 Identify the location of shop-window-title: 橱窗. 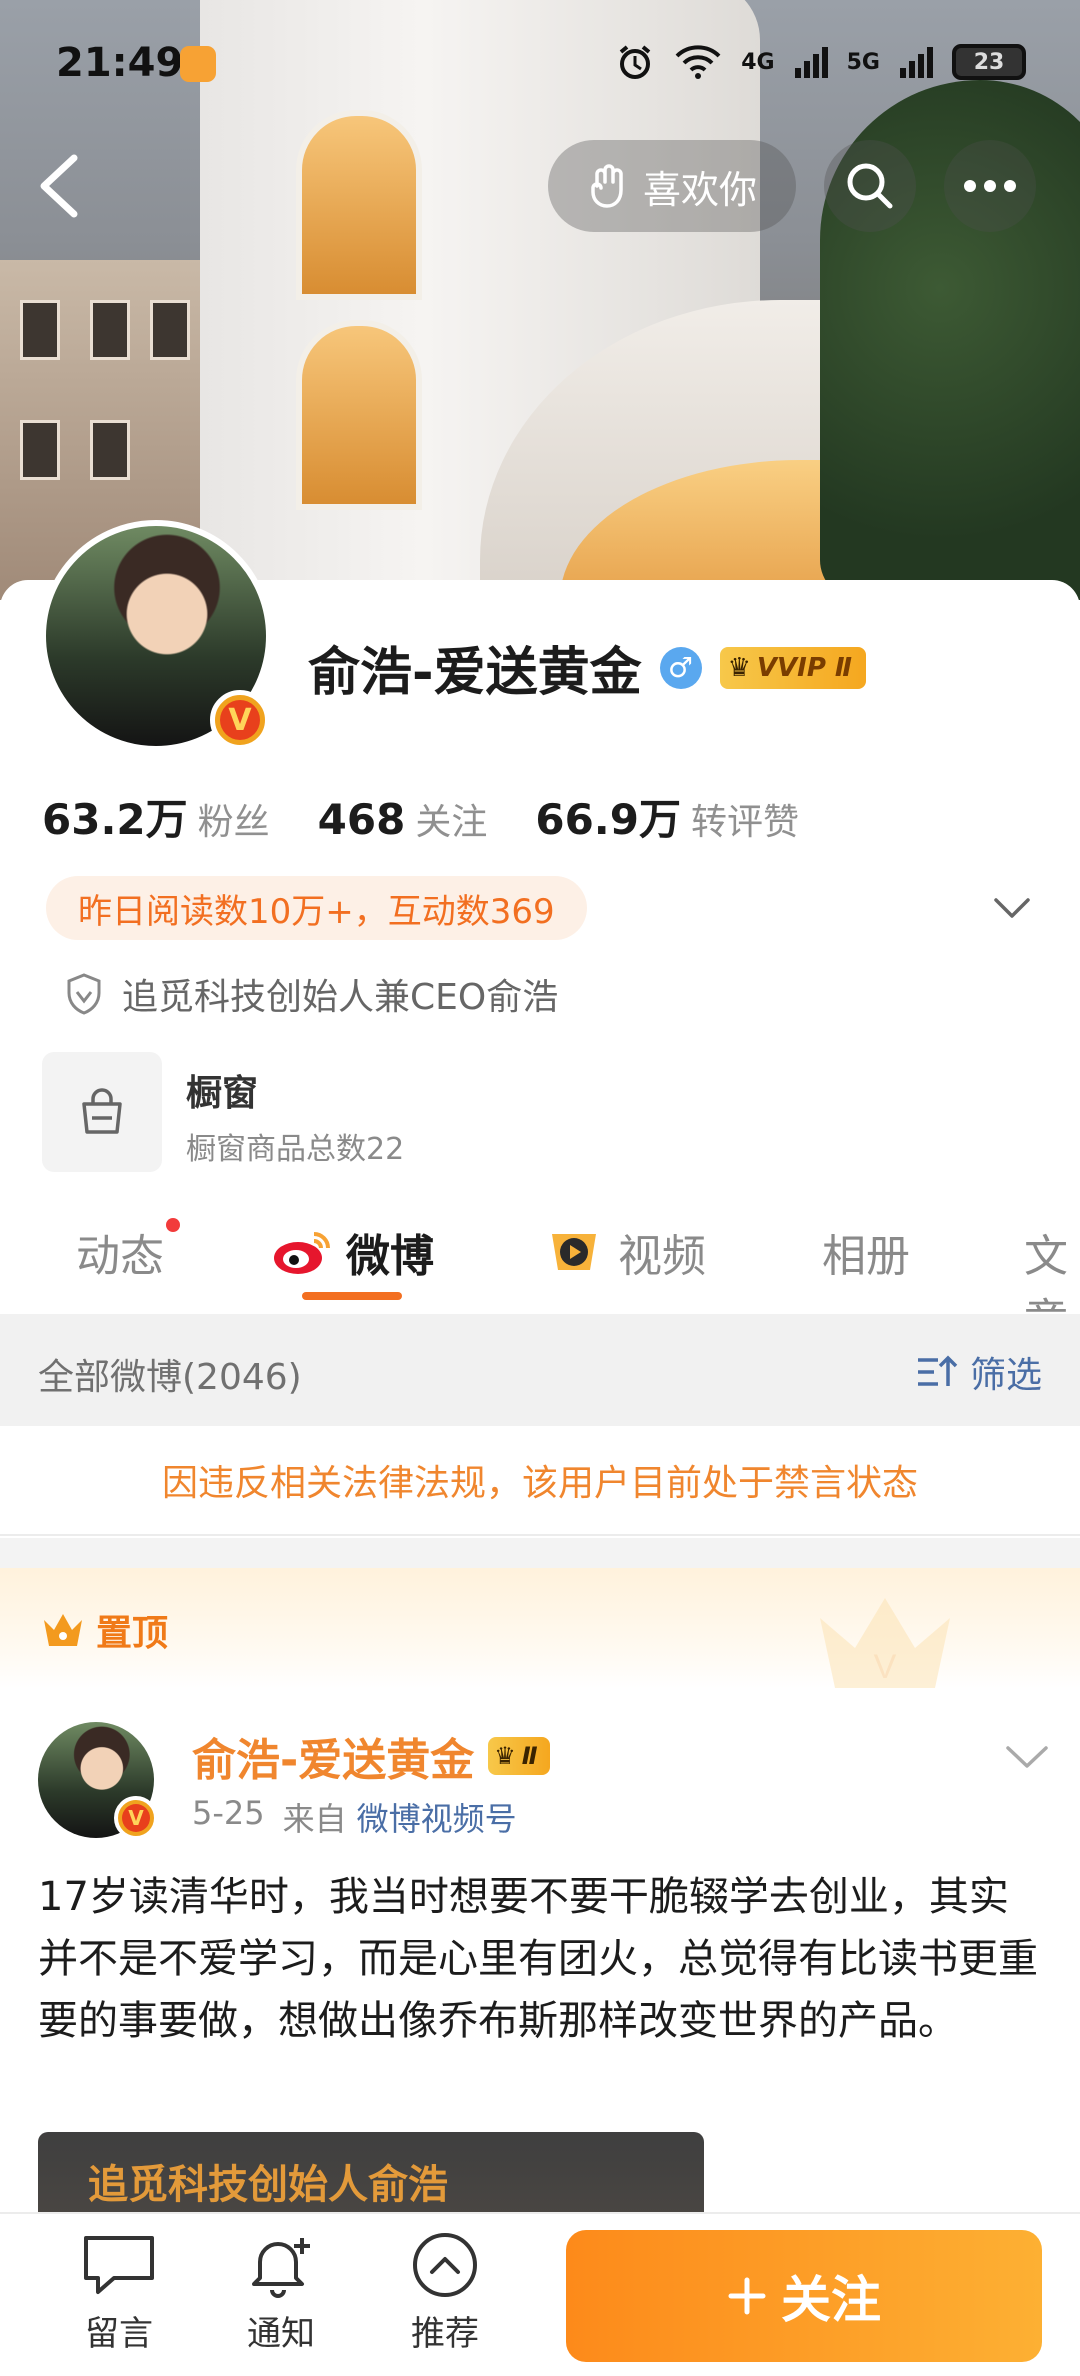
(222, 1090).